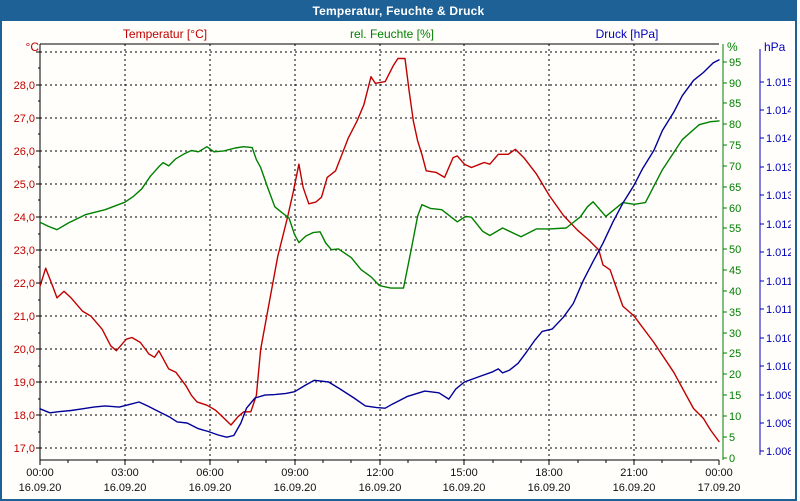  I want to click on pressure-axis-unit: hPa, so click(775, 47).